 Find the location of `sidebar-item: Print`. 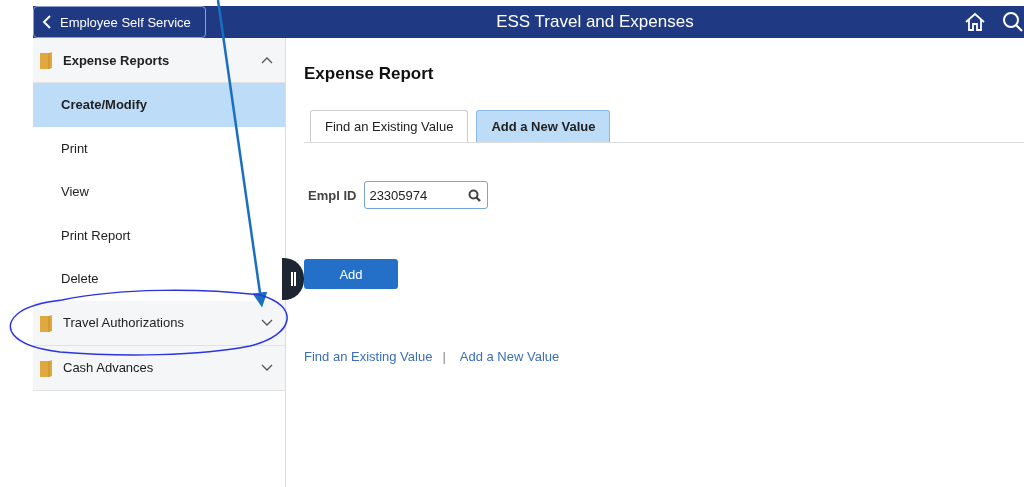

sidebar-item: Print is located at coordinates (159, 148).